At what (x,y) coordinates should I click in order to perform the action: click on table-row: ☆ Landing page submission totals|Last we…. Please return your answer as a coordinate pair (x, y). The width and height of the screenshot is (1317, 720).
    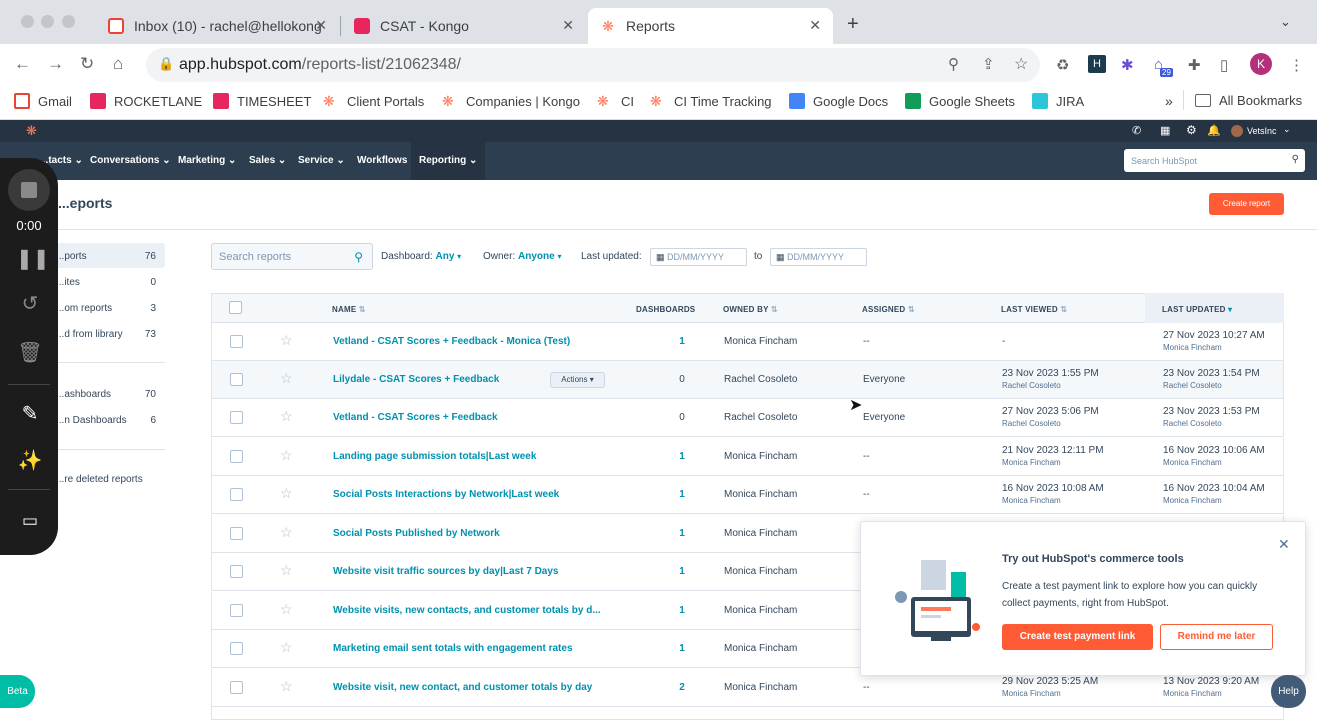
    Looking at the image, I should click on (747, 457).